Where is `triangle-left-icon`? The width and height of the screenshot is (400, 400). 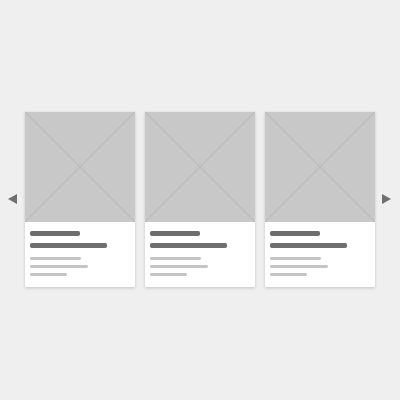 triangle-left-icon is located at coordinates (12, 199).